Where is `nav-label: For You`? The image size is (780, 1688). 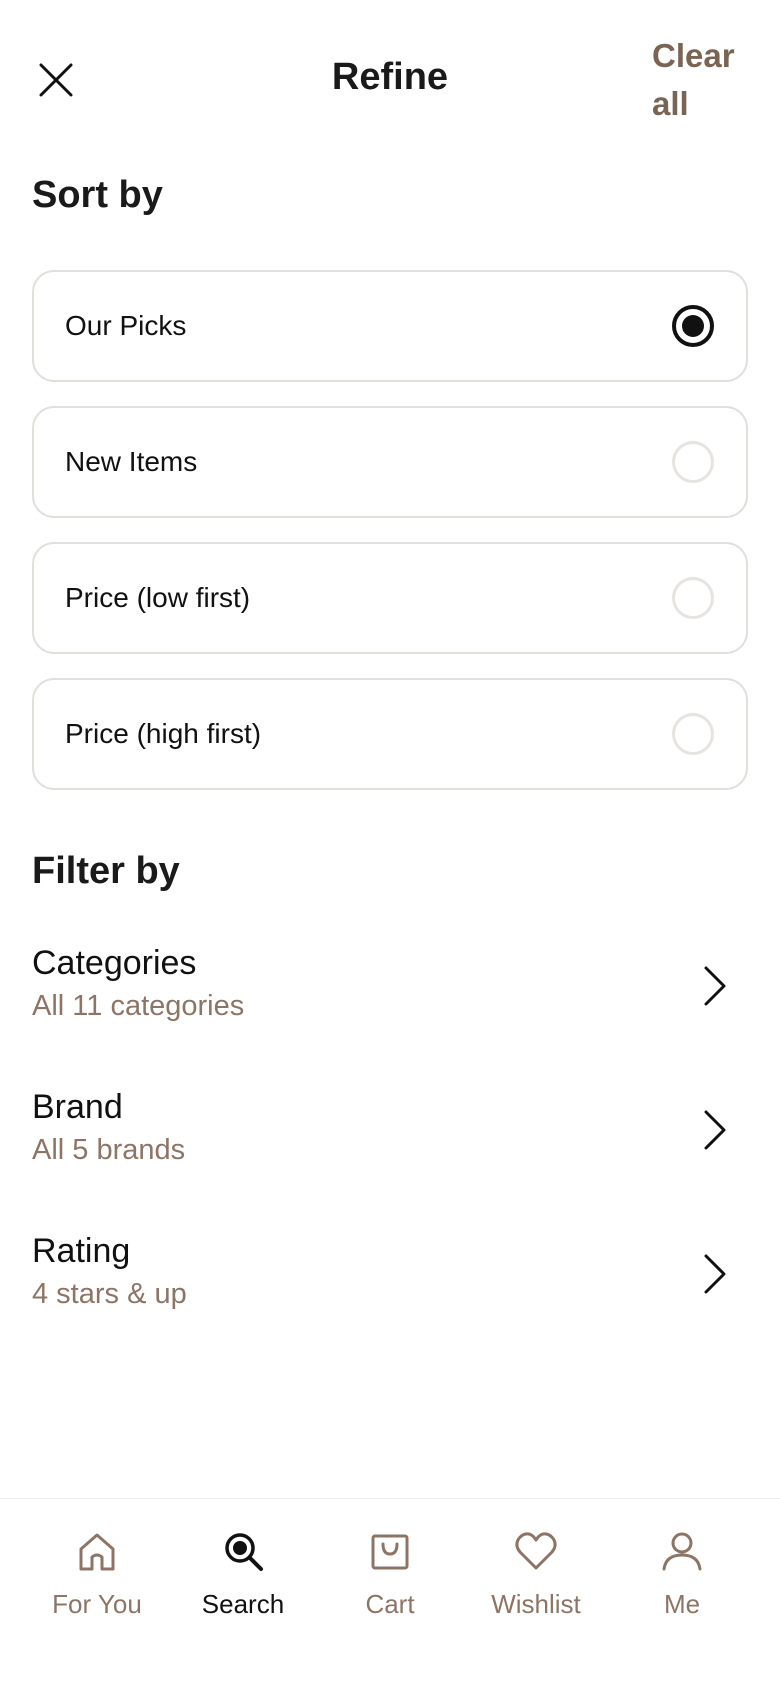
nav-label: For You is located at coordinates (97, 1604).